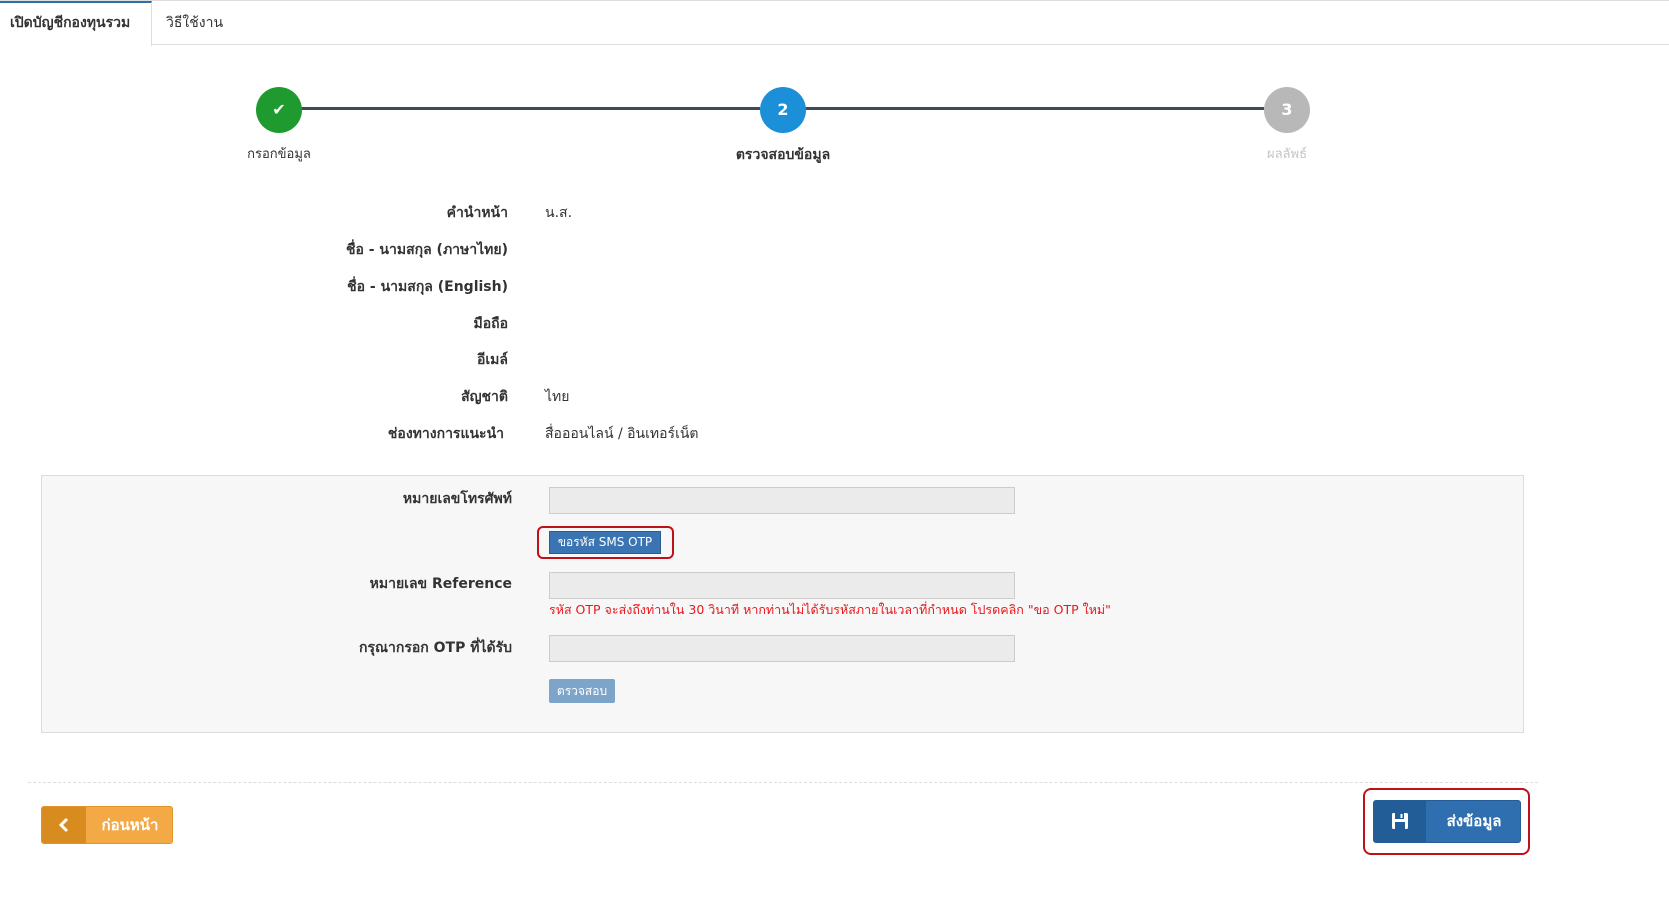  What do you see at coordinates (492, 360) in the screenshot?
I see `email-label: อีเมล์` at bounding box center [492, 360].